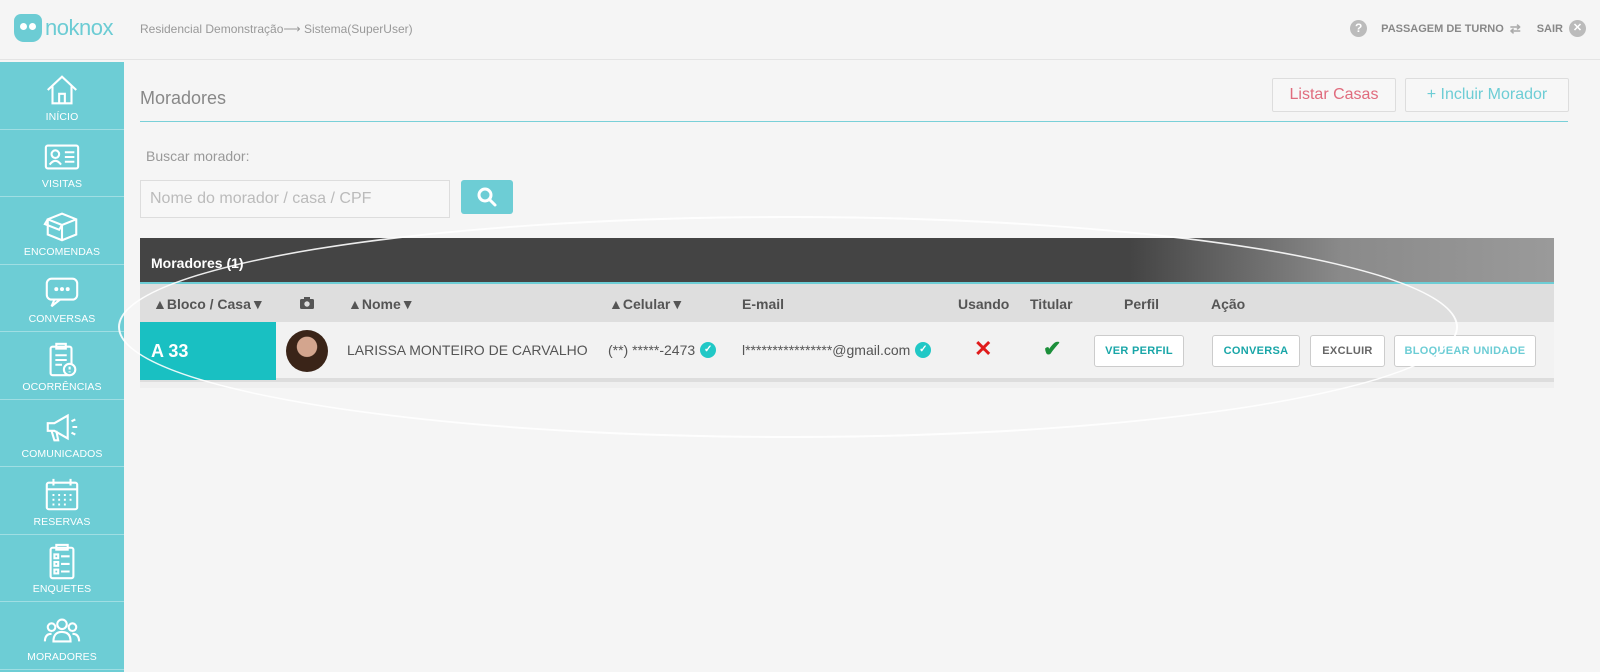  I want to click on sidebar-item-encomendas: ENCOMENDAS, so click(62, 231).